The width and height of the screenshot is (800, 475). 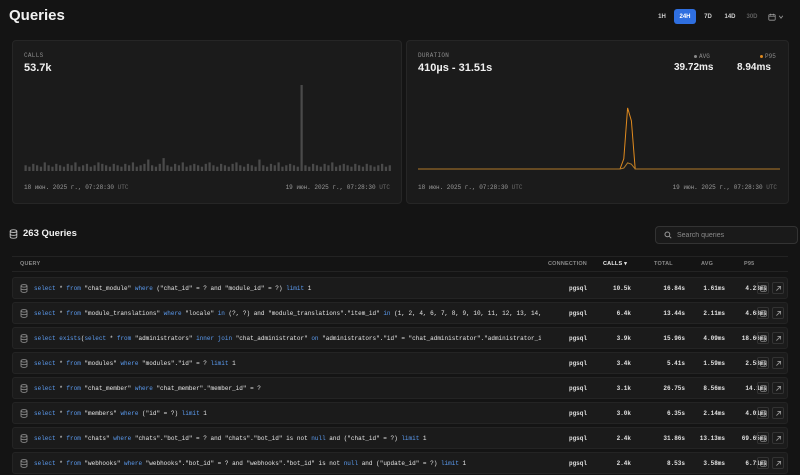 What do you see at coordinates (232, 363) in the screenshot?
I see `sql-token: 1` at bounding box center [232, 363].